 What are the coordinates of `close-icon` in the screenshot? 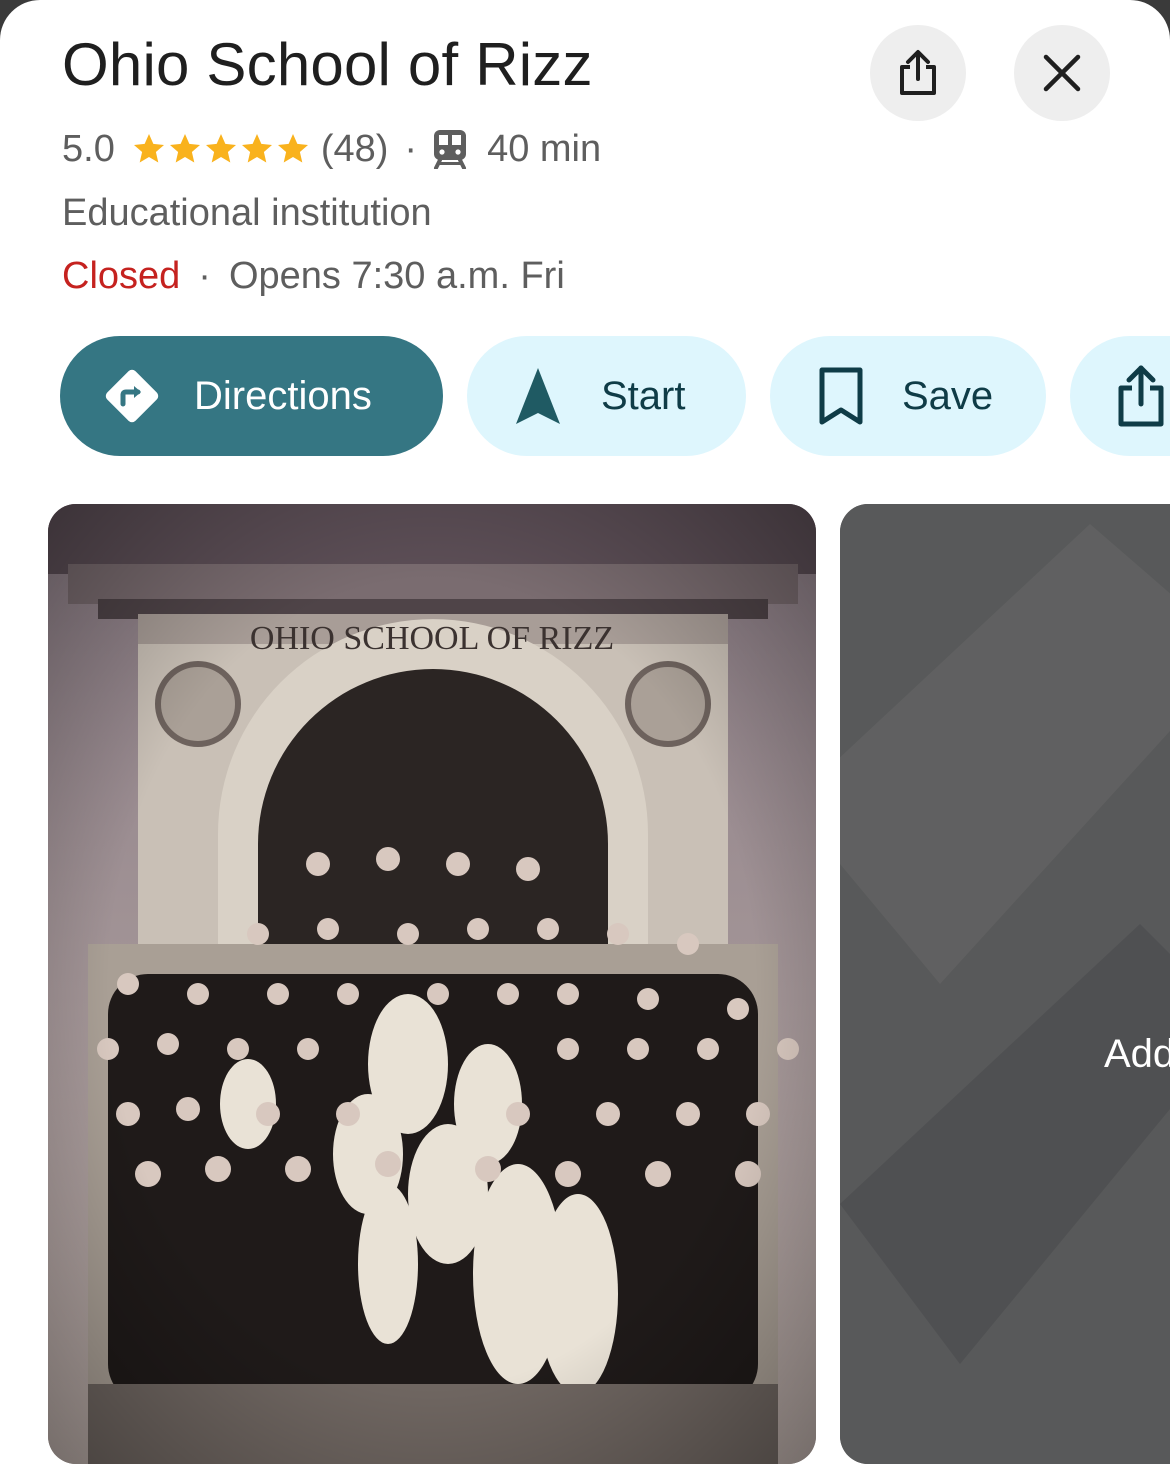 It's located at (1062, 73).